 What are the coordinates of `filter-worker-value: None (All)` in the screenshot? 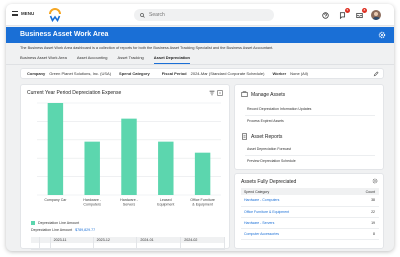 It's located at (299, 73).